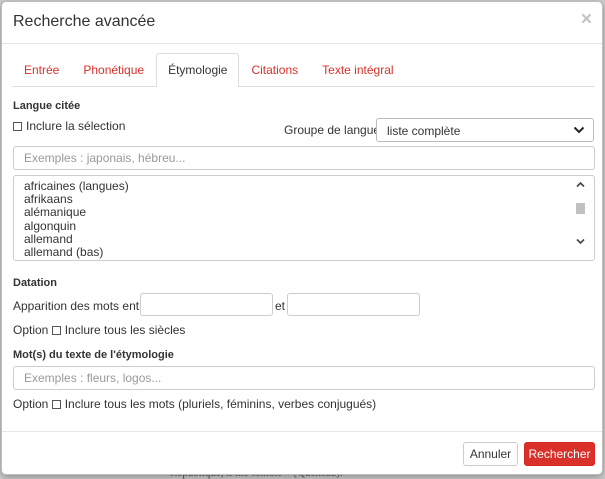 This screenshot has width=605, height=479. Describe the element at coordinates (304, 199) in the screenshot. I see `list-item: afrikaans` at that location.